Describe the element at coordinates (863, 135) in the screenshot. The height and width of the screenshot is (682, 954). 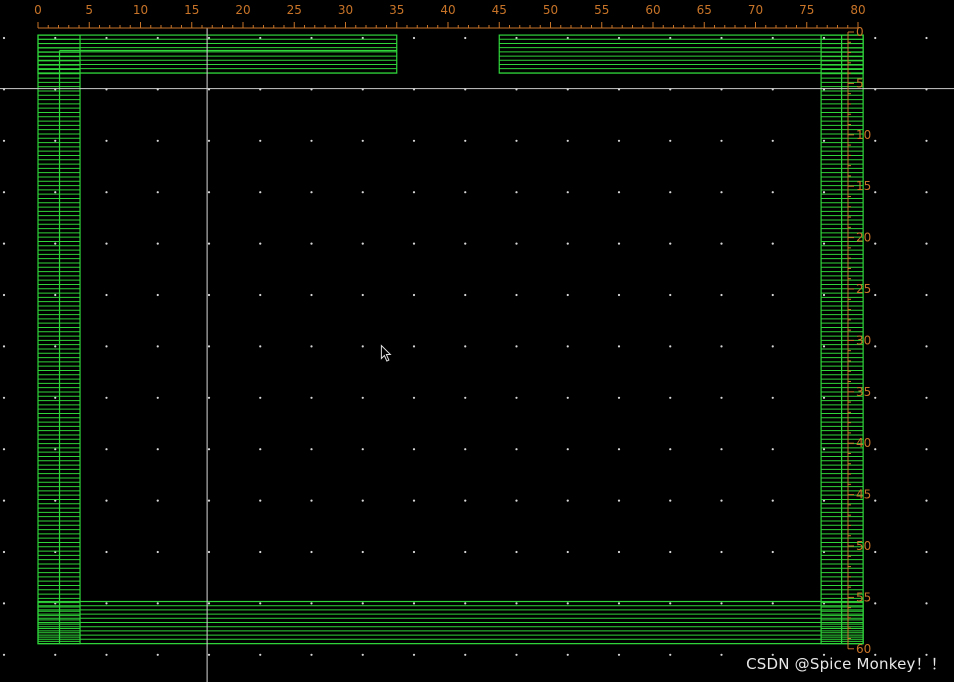
I see `y-tick-label: 10` at that location.